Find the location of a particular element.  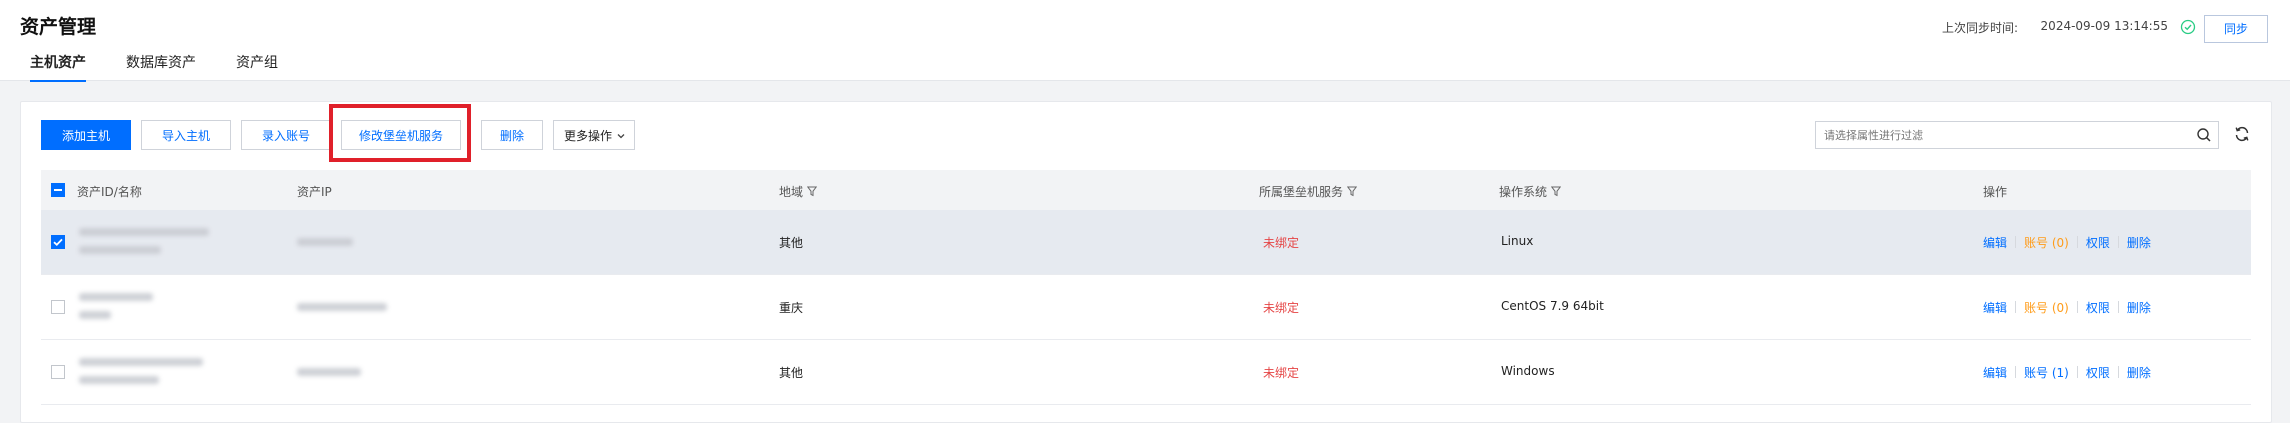

more-ops-dropdown: 更多操作 is located at coordinates (594, 135).